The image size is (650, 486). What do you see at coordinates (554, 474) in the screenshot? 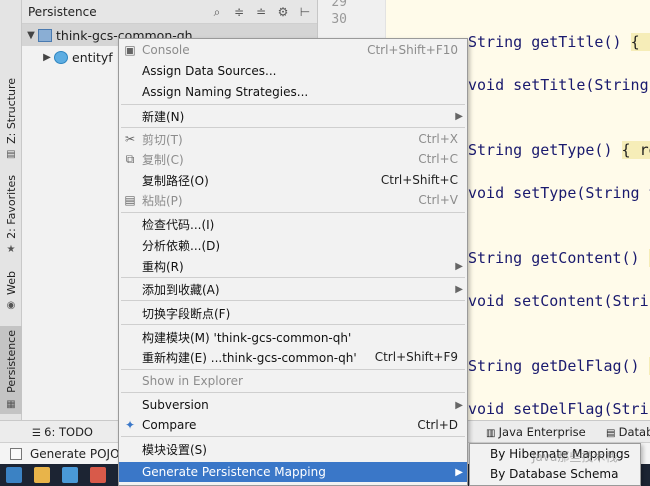
I see `submenu-item-database-schema: By Database Schema` at bounding box center [554, 474].